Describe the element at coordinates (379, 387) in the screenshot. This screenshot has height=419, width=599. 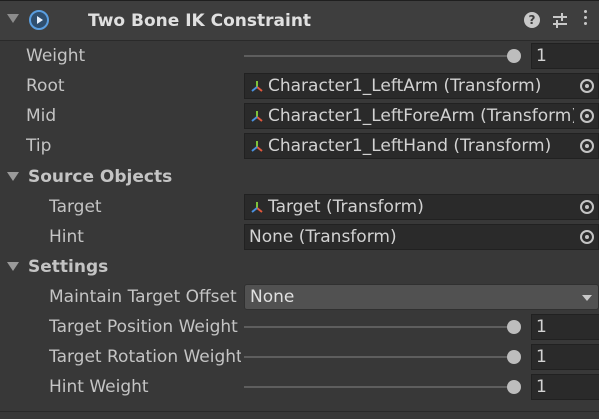
I see `hint-weight-slider-track` at that location.